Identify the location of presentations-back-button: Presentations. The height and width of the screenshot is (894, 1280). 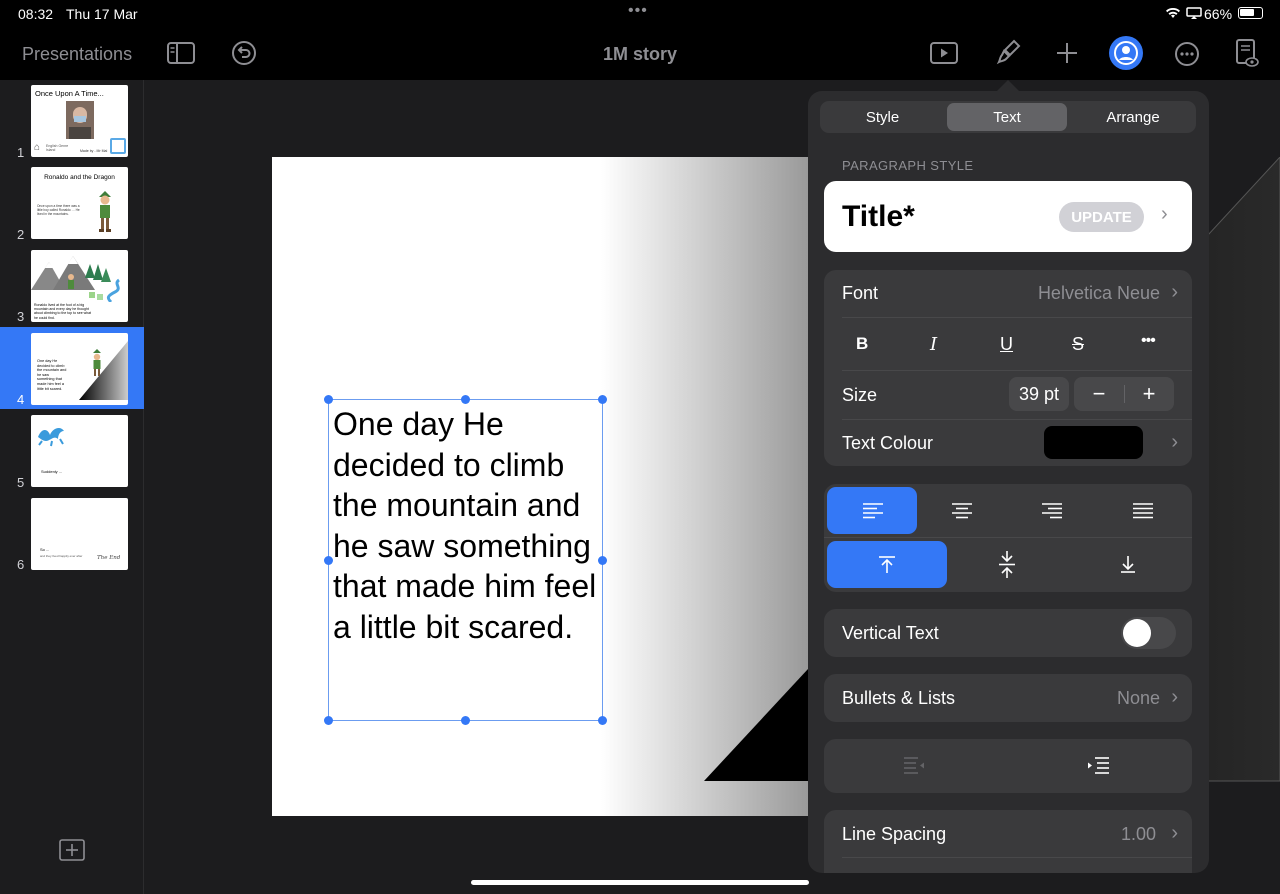
(77, 54).